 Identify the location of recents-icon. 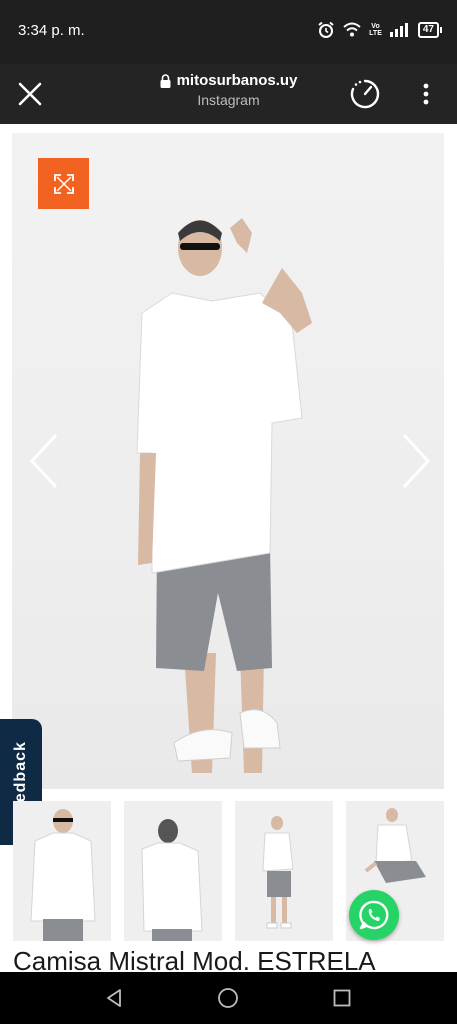
(342, 998).